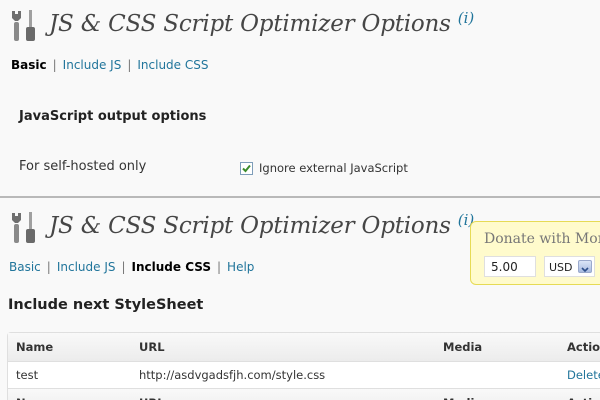  What do you see at coordinates (34, 398) in the screenshot?
I see `column-footer-name: Name` at bounding box center [34, 398].